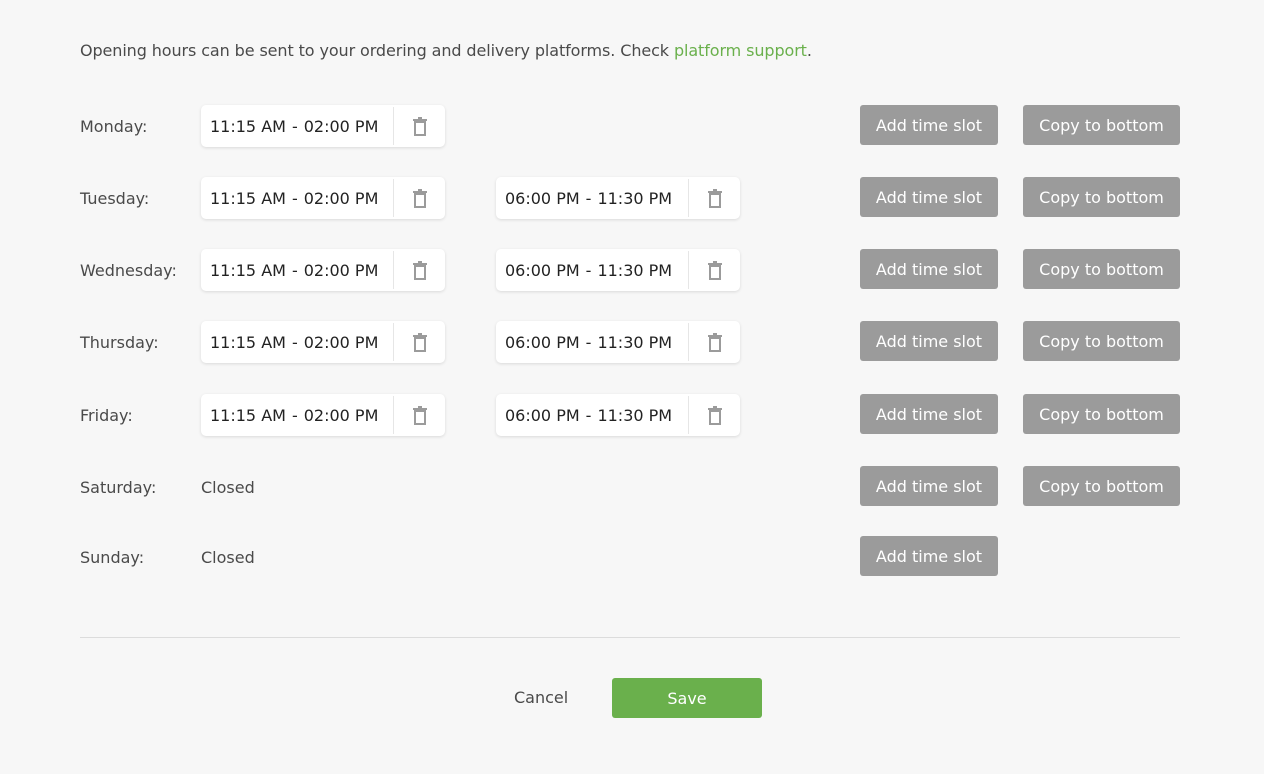 This screenshot has width=1264, height=774. What do you see at coordinates (740, 50) in the screenshot?
I see `platform-support-link: platform support` at bounding box center [740, 50].